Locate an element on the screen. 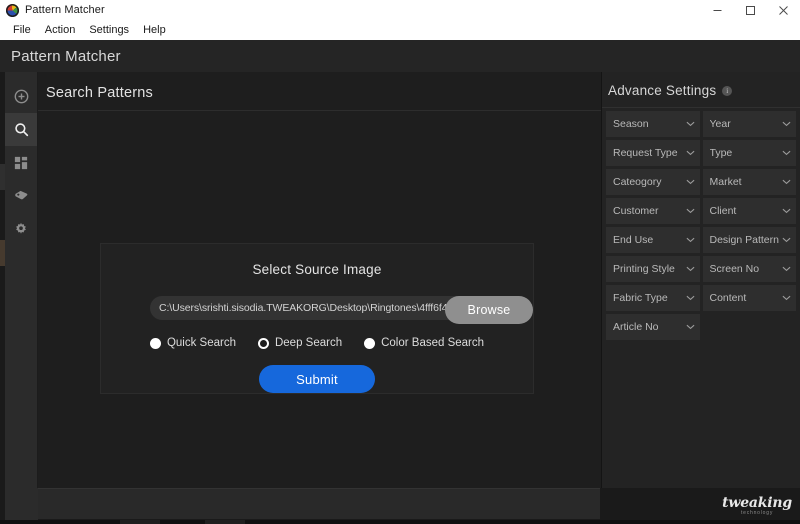  advance-settings-title: Advance Settings is located at coordinates (662, 90).